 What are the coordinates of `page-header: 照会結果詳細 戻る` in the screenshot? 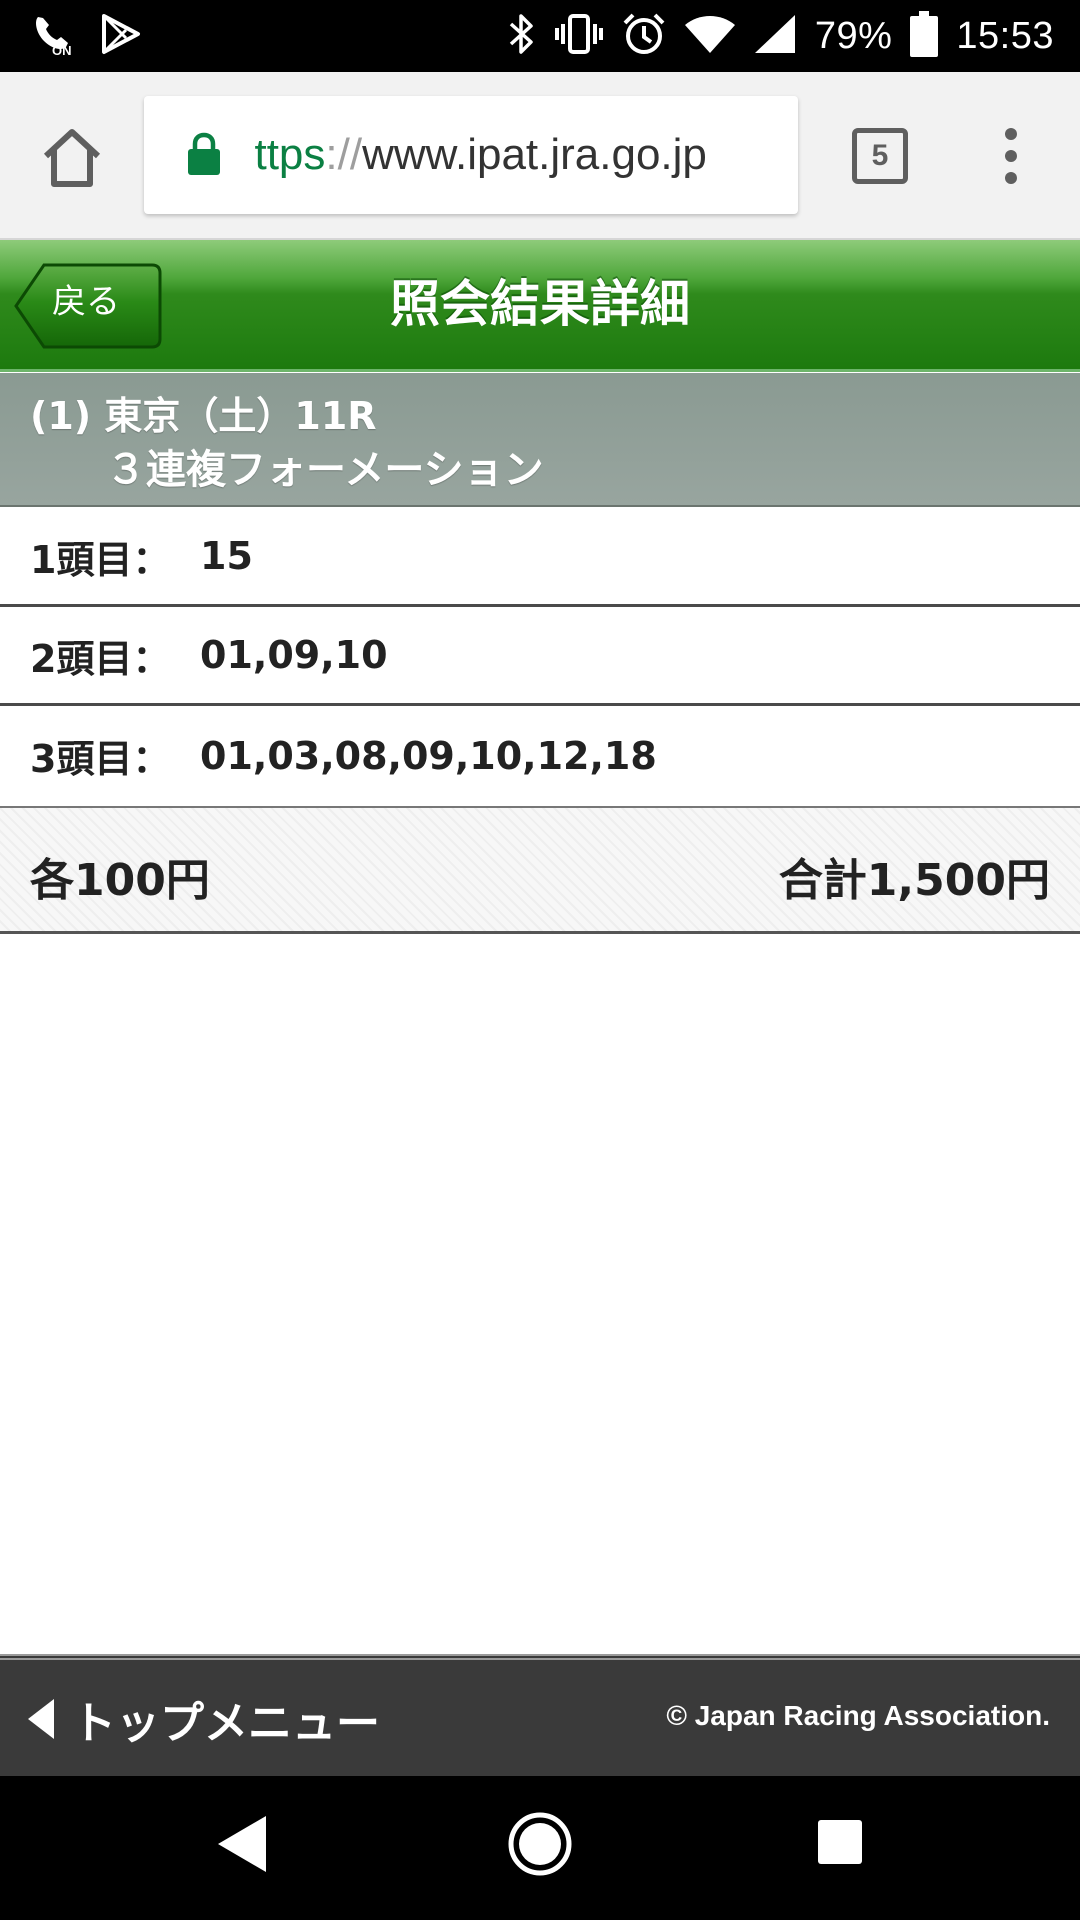 It's located at (540, 306).